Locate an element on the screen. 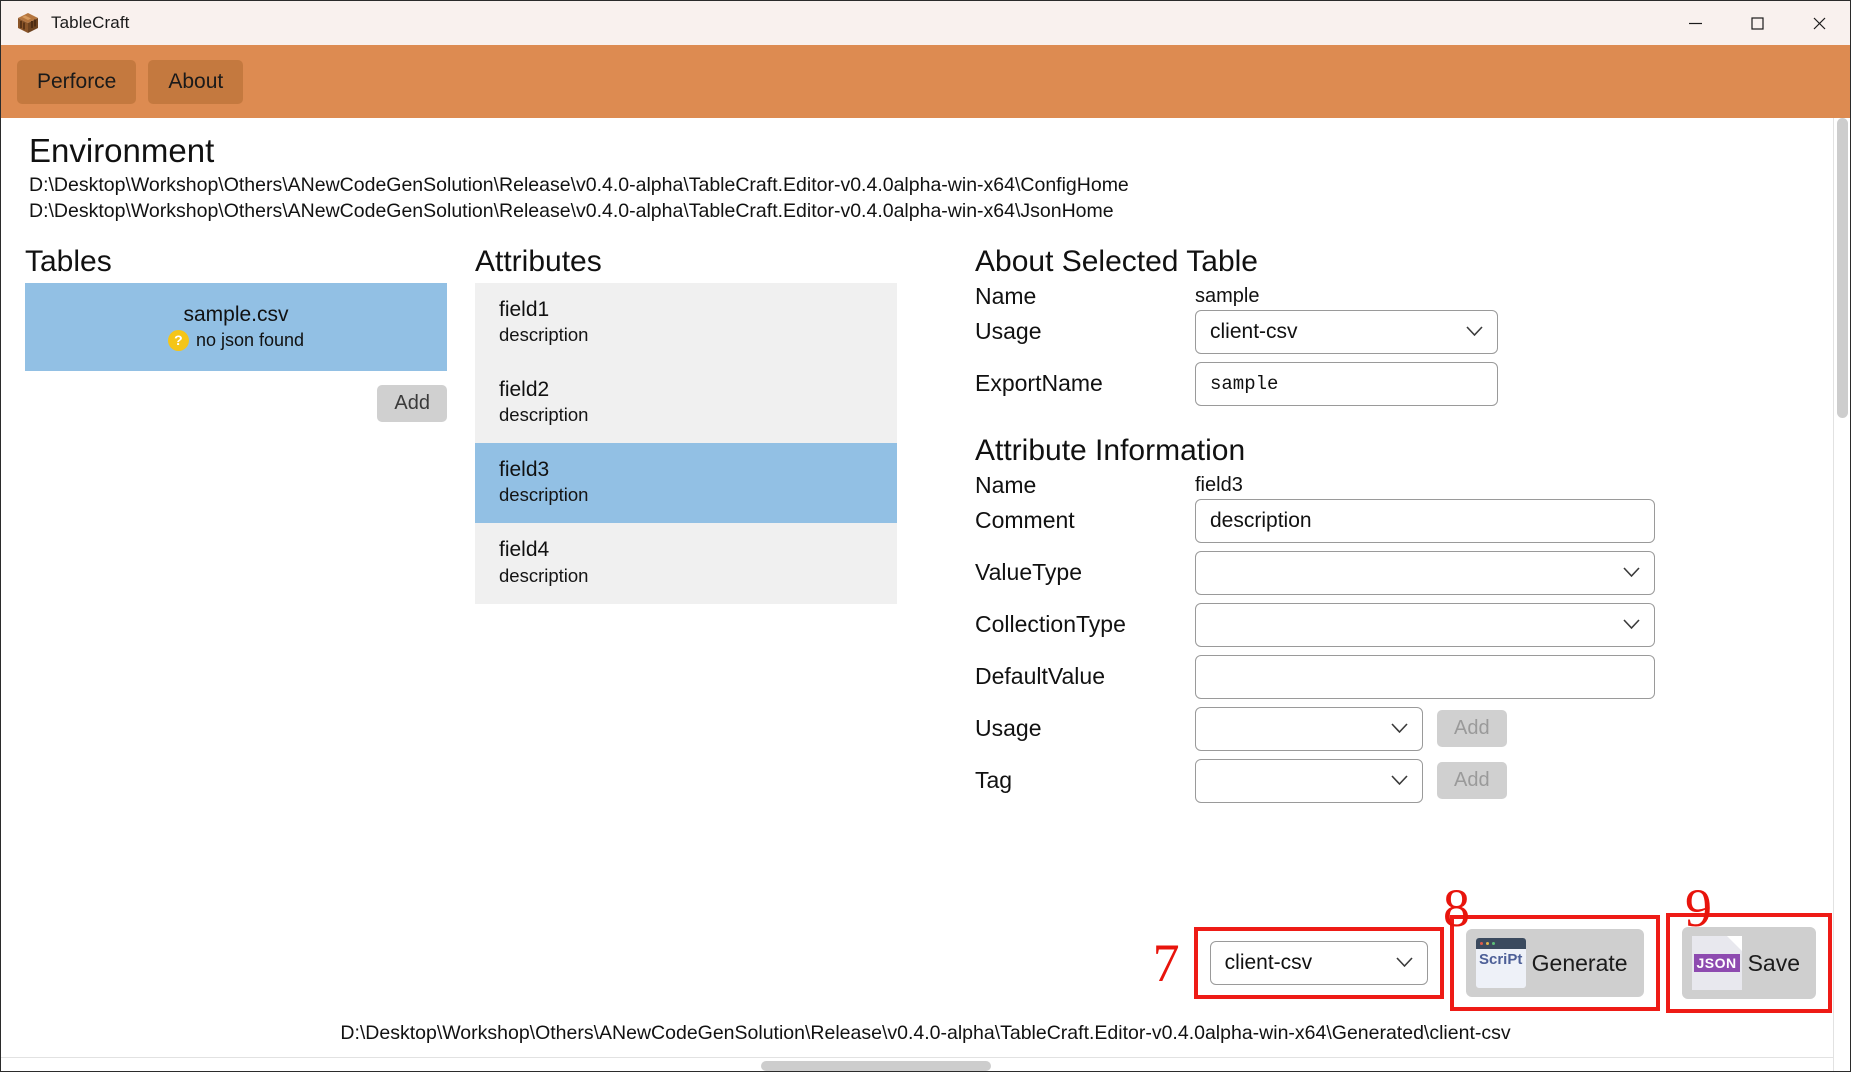 This screenshot has width=1851, height=1072. export-name-row: ExportName sample is located at coordinates (1412, 383).